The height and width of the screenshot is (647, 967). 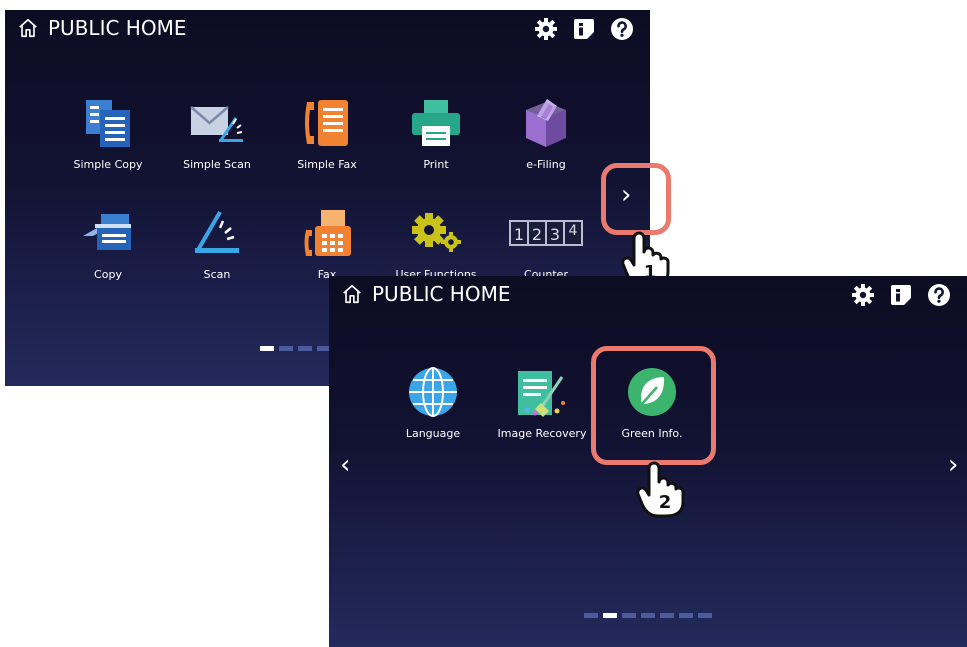 What do you see at coordinates (327, 164) in the screenshot?
I see `app-label: Simple Fax` at bounding box center [327, 164].